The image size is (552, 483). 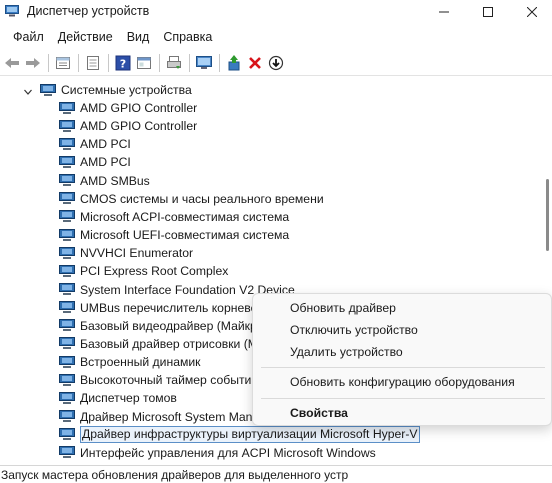 I want to click on toolbar: ?, so click(x=276, y=63).